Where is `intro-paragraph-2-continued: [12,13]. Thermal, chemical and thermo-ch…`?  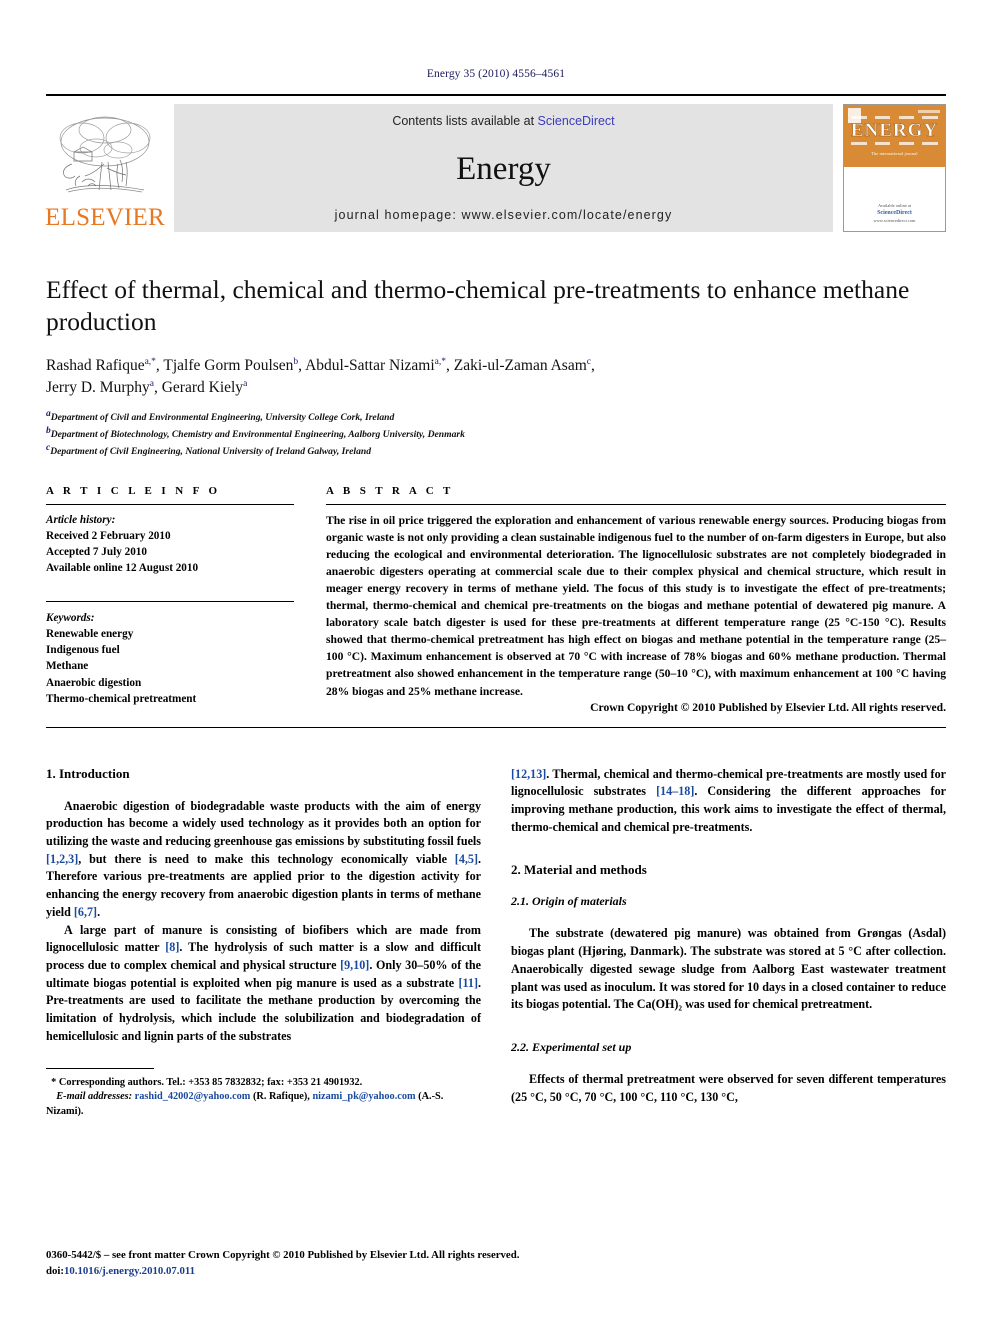
intro-paragraph-2-continued: [12,13]. Thermal, chemical and thermo-ch… is located at coordinates (728, 801).